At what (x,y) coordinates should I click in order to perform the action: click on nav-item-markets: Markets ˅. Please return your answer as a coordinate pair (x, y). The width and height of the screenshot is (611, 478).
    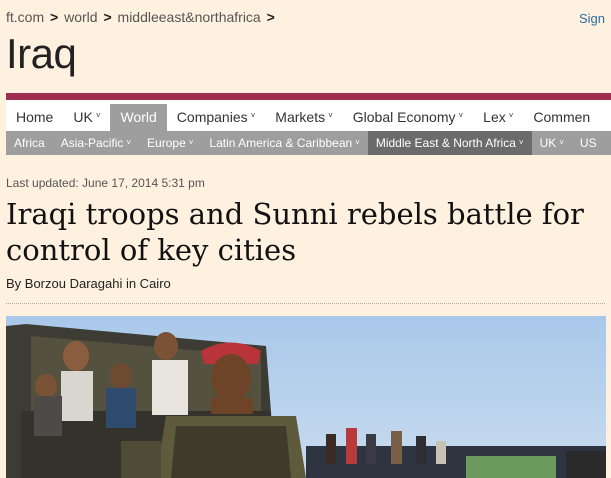
    Looking at the image, I should click on (303, 117).